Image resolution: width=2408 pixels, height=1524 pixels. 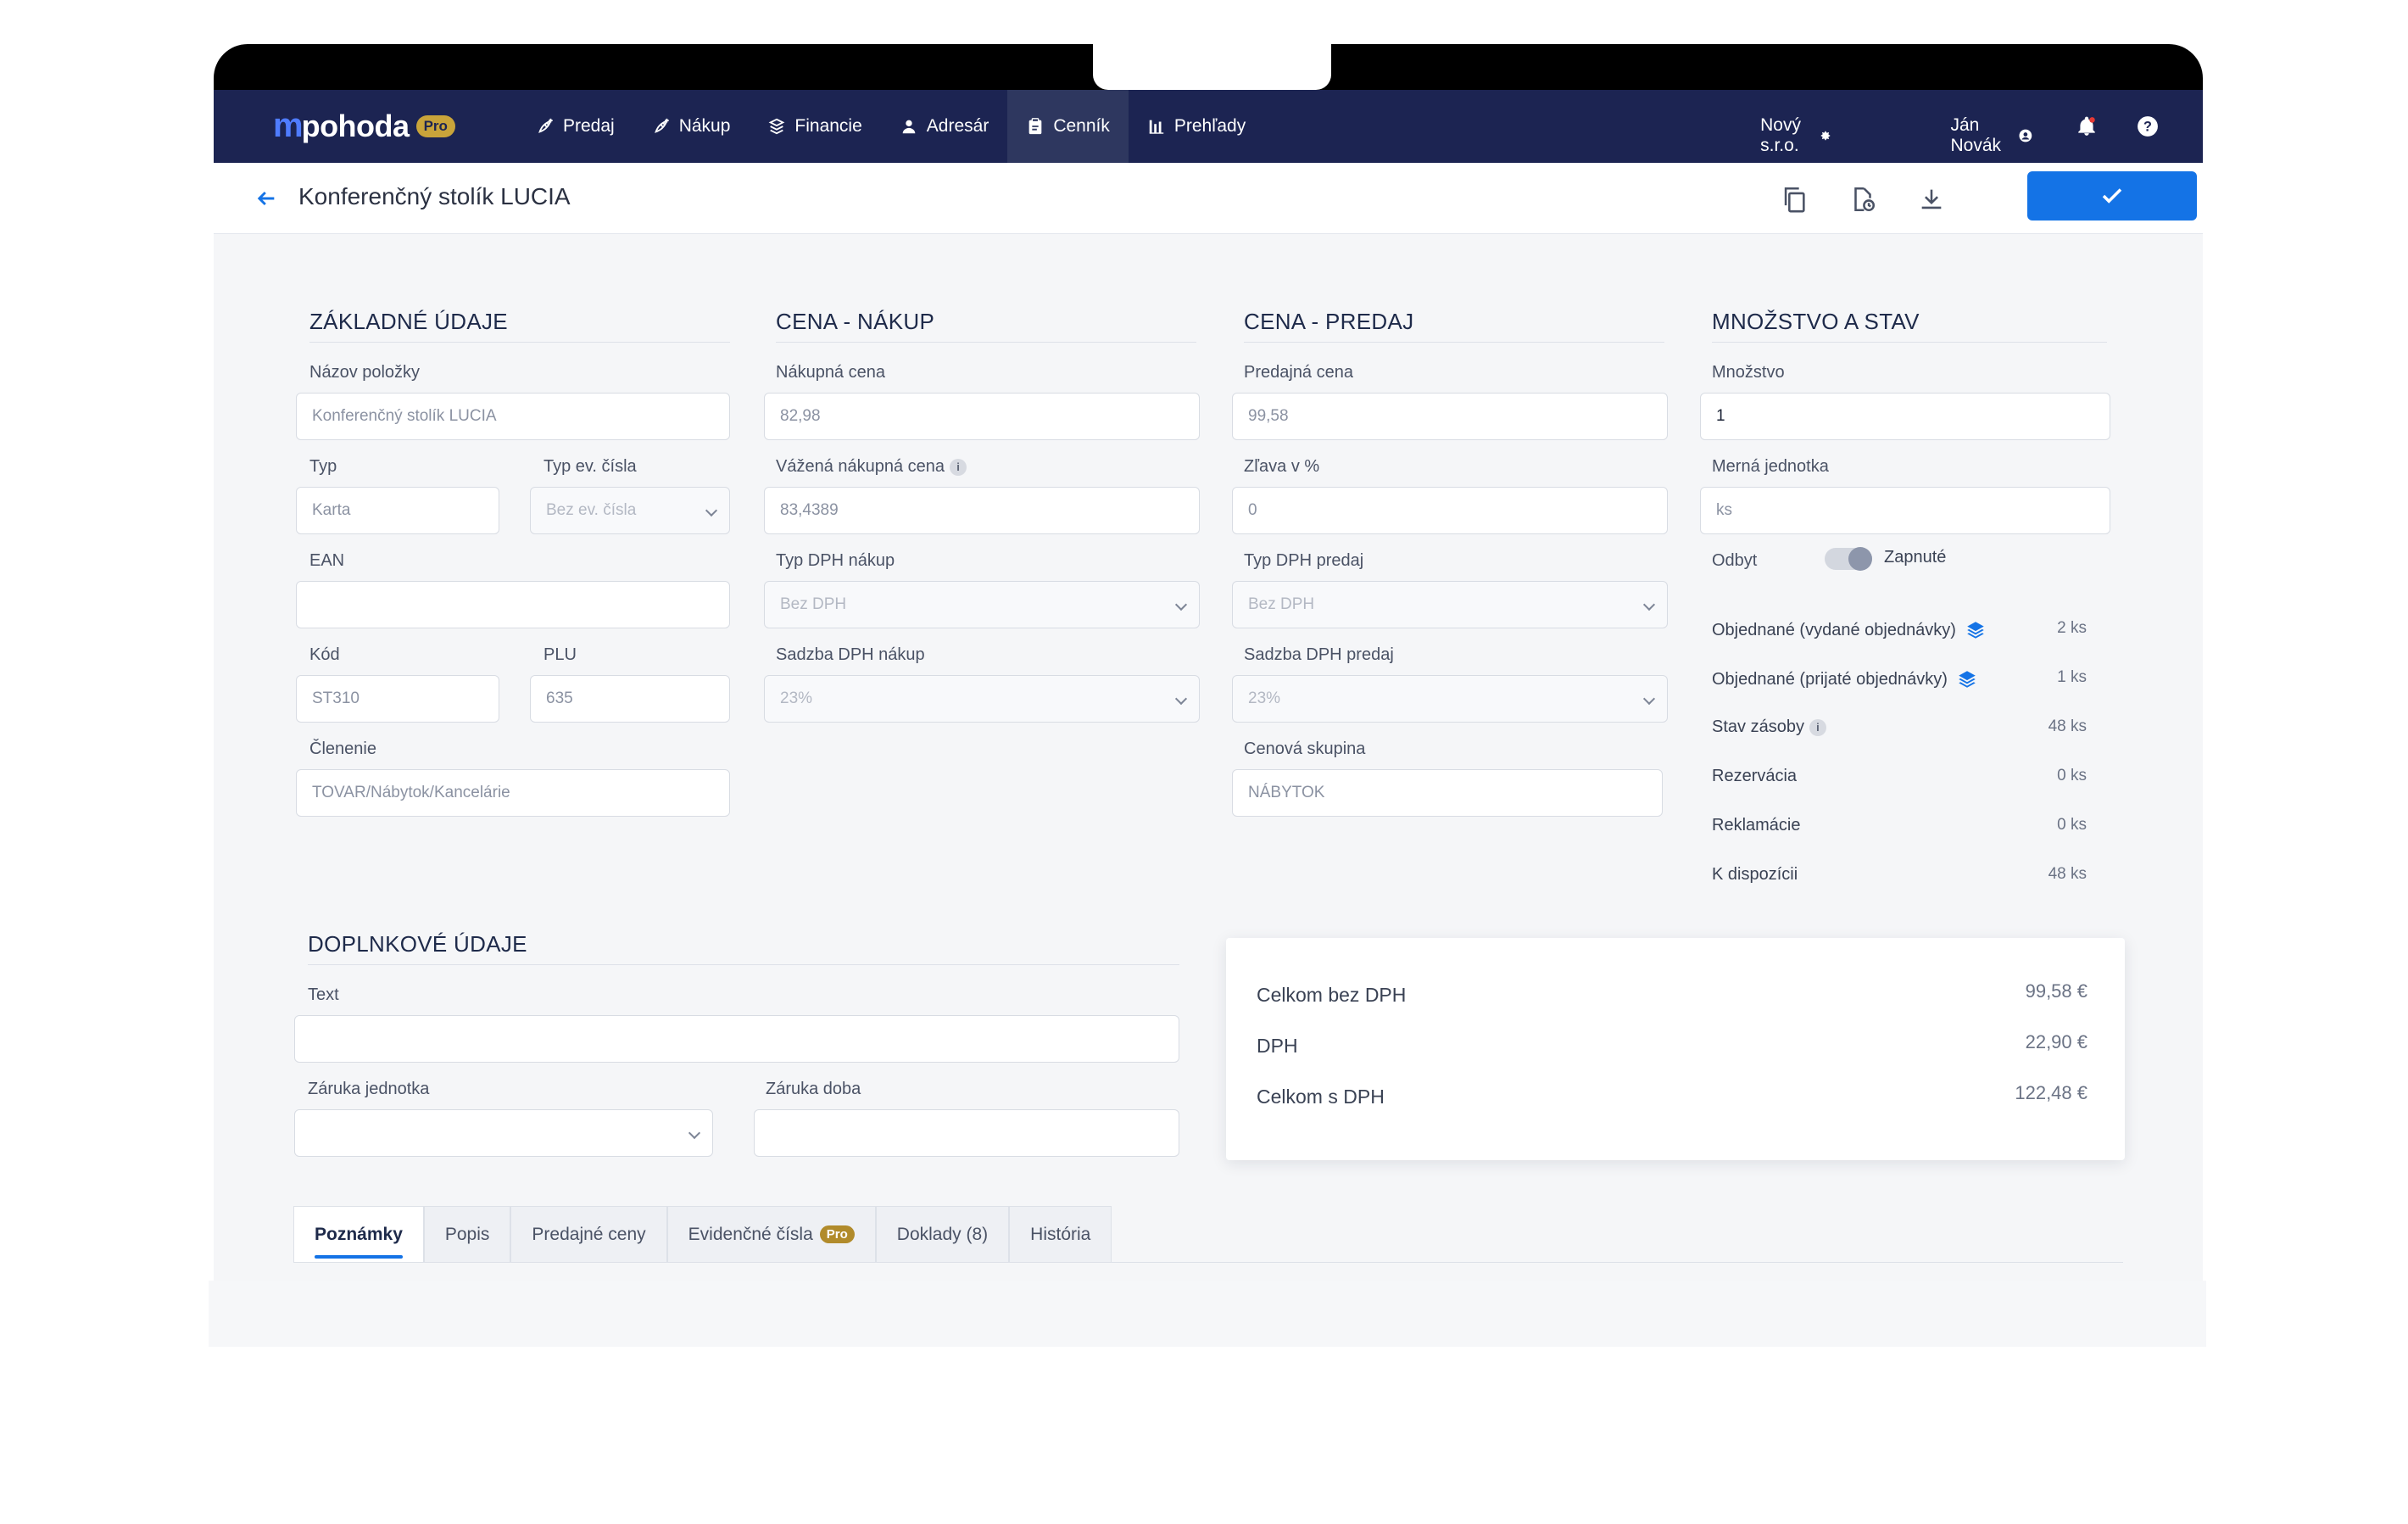 What do you see at coordinates (1916, 557) in the screenshot?
I see `sale-toggle-state: Zapnuté` at bounding box center [1916, 557].